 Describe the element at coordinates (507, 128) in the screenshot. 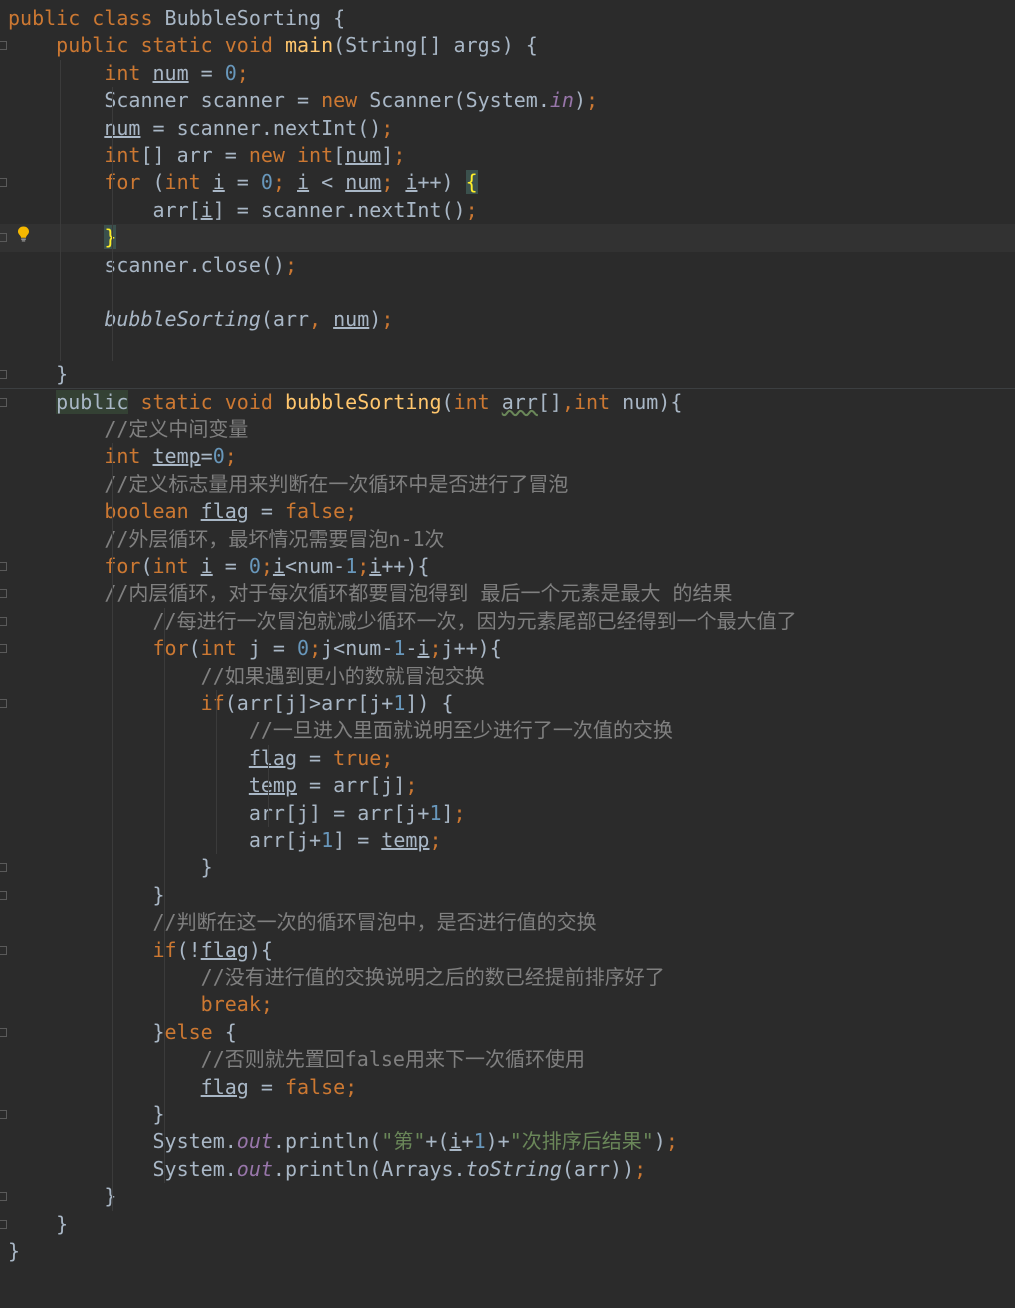

I see `code-line: num = scanner.nextInt();` at that location.